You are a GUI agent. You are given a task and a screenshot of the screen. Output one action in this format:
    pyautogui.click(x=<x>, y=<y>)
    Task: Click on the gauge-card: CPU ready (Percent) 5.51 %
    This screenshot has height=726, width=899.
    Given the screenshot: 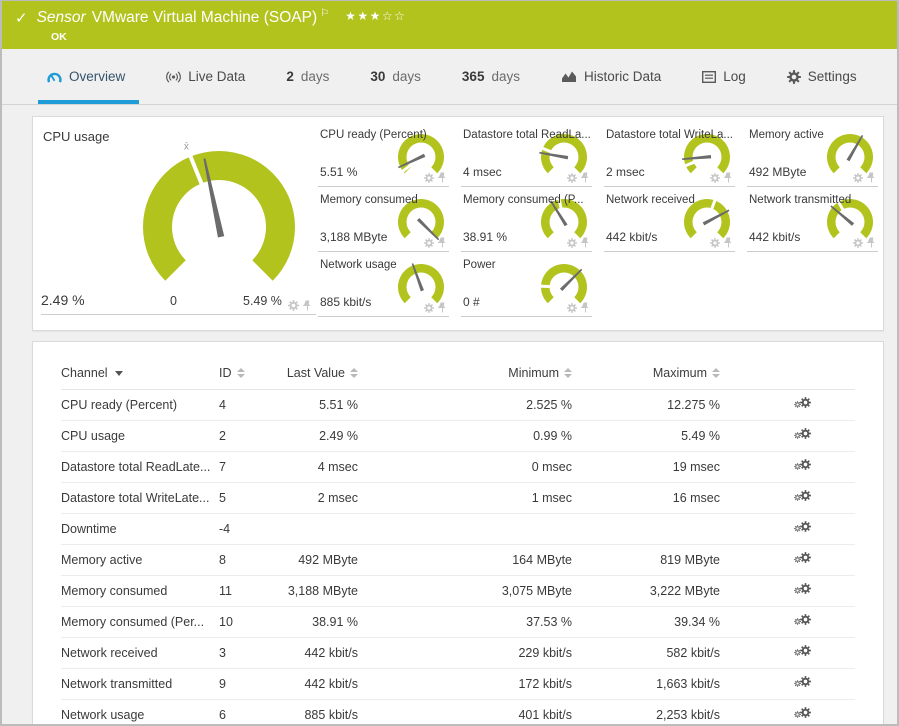 What is the action you would take?
    pyautogui.click(x=383, y=157)
    